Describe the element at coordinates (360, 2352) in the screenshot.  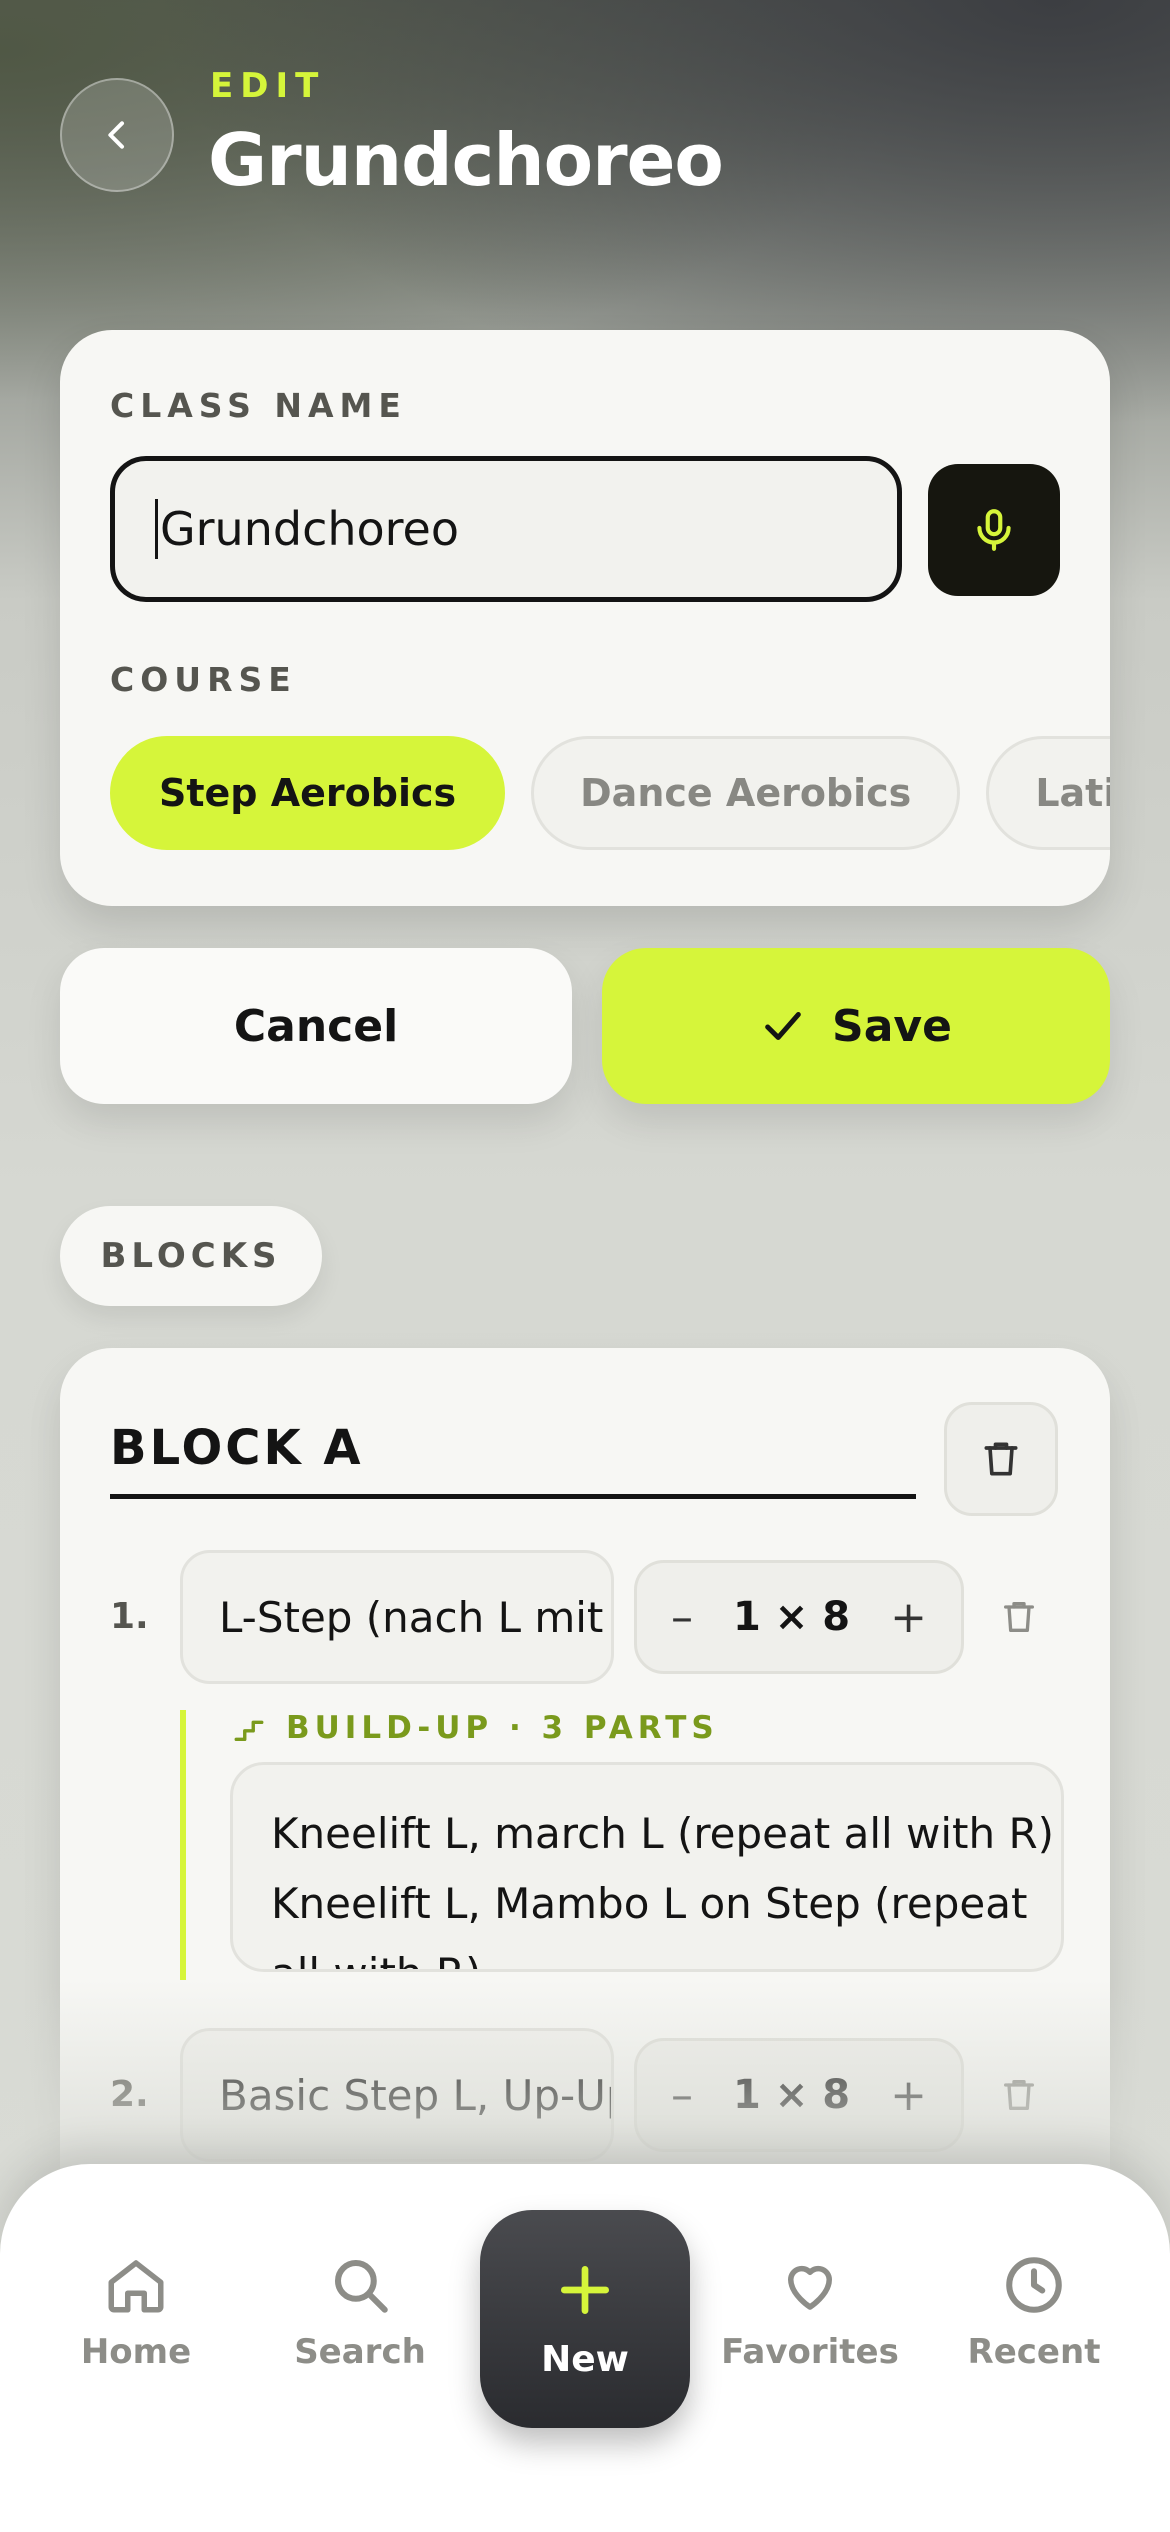
I see `nav-search-label: Search` at that location.